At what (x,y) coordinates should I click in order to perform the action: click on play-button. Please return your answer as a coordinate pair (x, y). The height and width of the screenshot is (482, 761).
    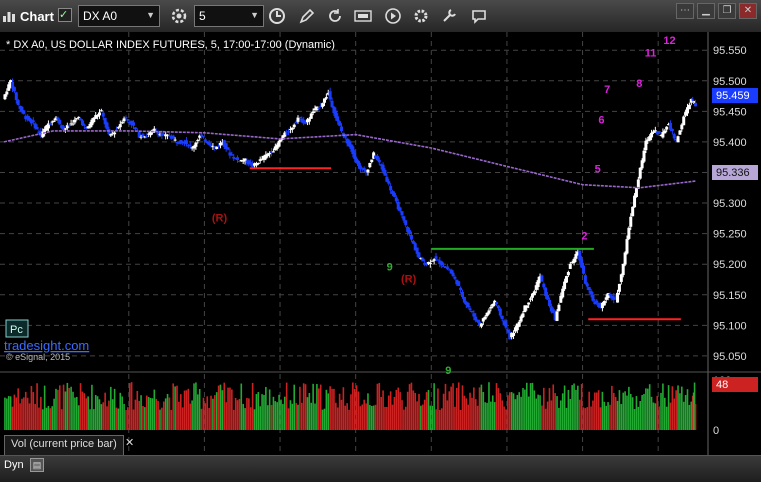
    Looking at the image, I should click on (393, 16).